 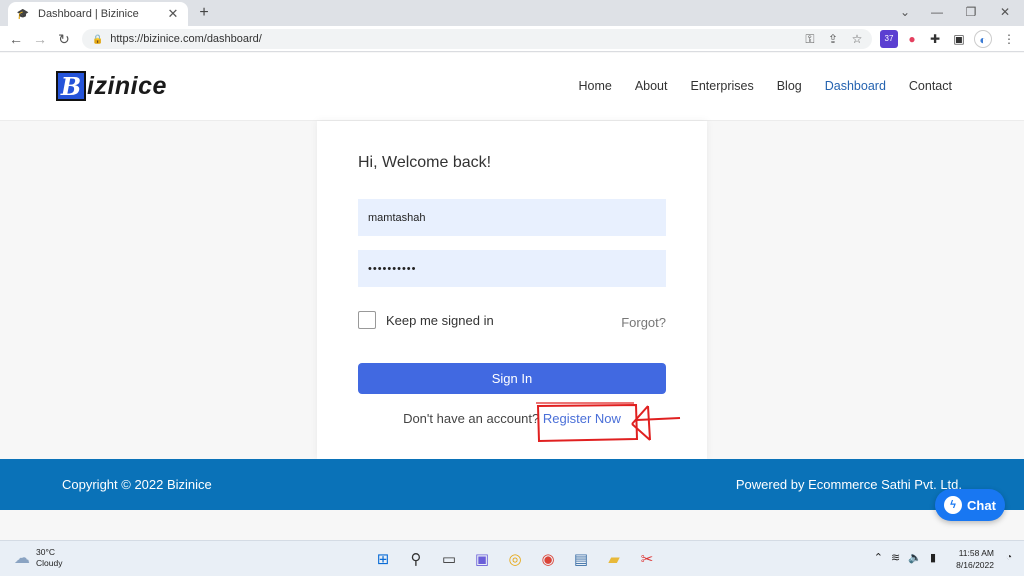 What do you see at coordinates (651, 86) in the screenshot?
I see `nav-about: About` at bounding box center [651, 86].